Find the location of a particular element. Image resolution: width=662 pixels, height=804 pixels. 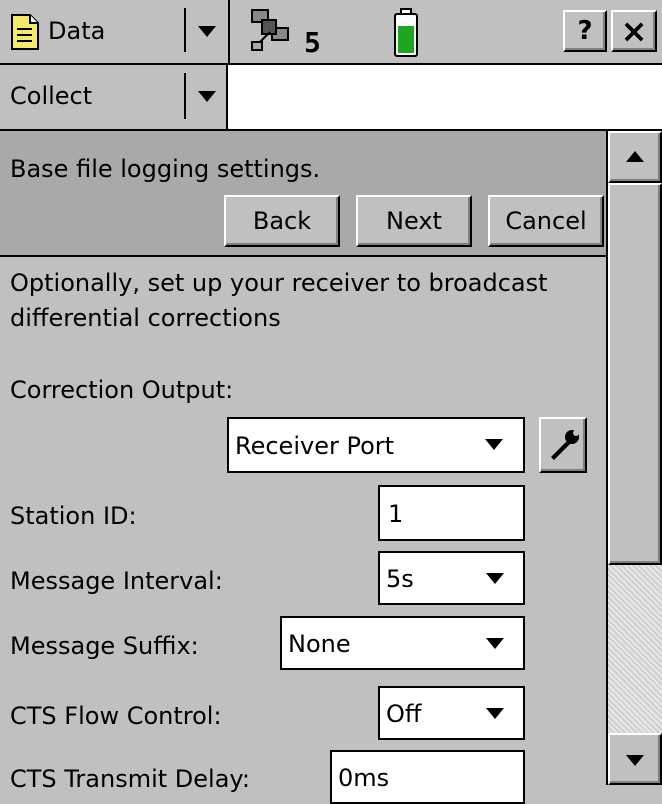

close-button: × is located at coordinates (634, 31).